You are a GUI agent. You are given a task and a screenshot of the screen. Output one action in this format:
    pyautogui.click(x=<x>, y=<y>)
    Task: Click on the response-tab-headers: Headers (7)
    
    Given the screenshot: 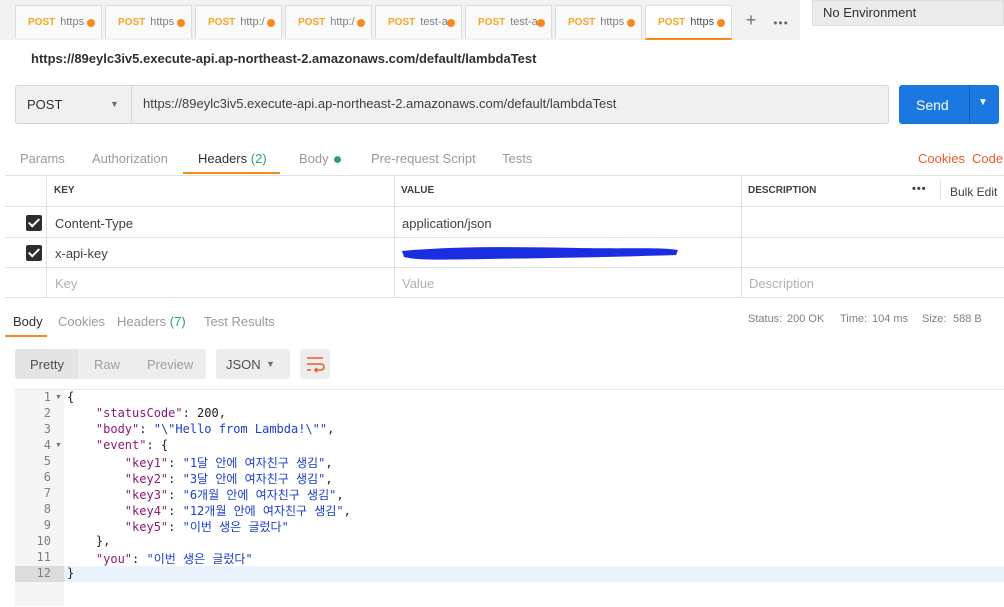 What is the action you would take?
    pyautogui.click(x=151, y=321)
    